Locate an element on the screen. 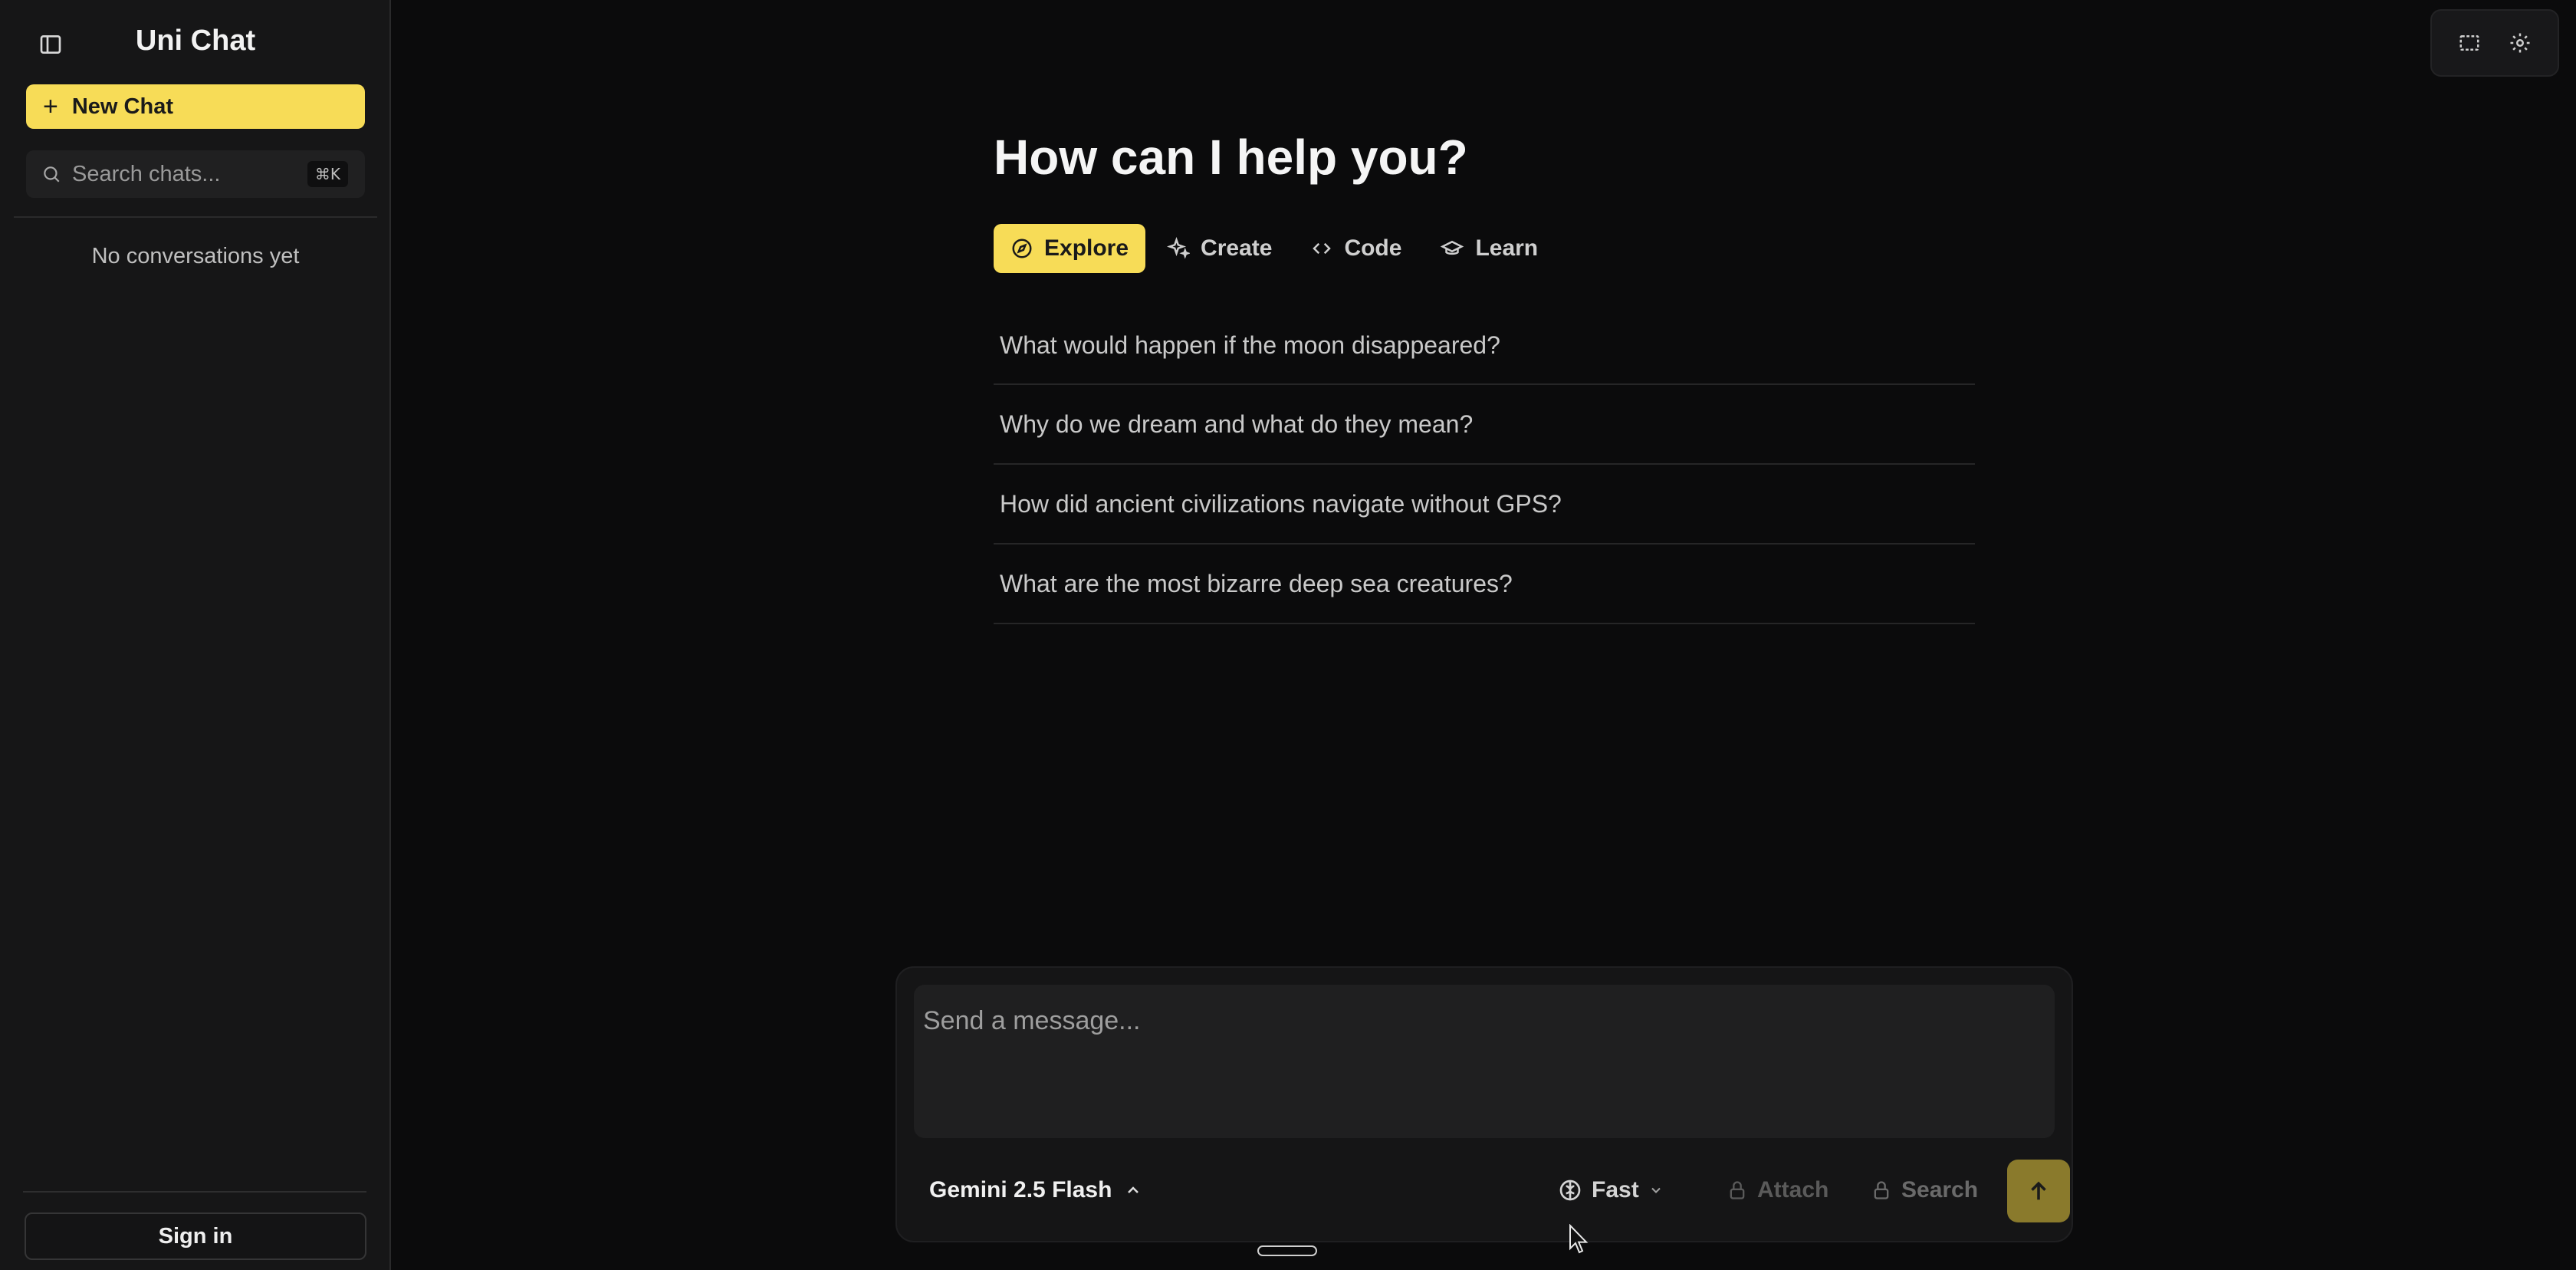 The image size is (2576, 1270). search-shortcut-badge: ⌘K is located at coordinates (327, 174).